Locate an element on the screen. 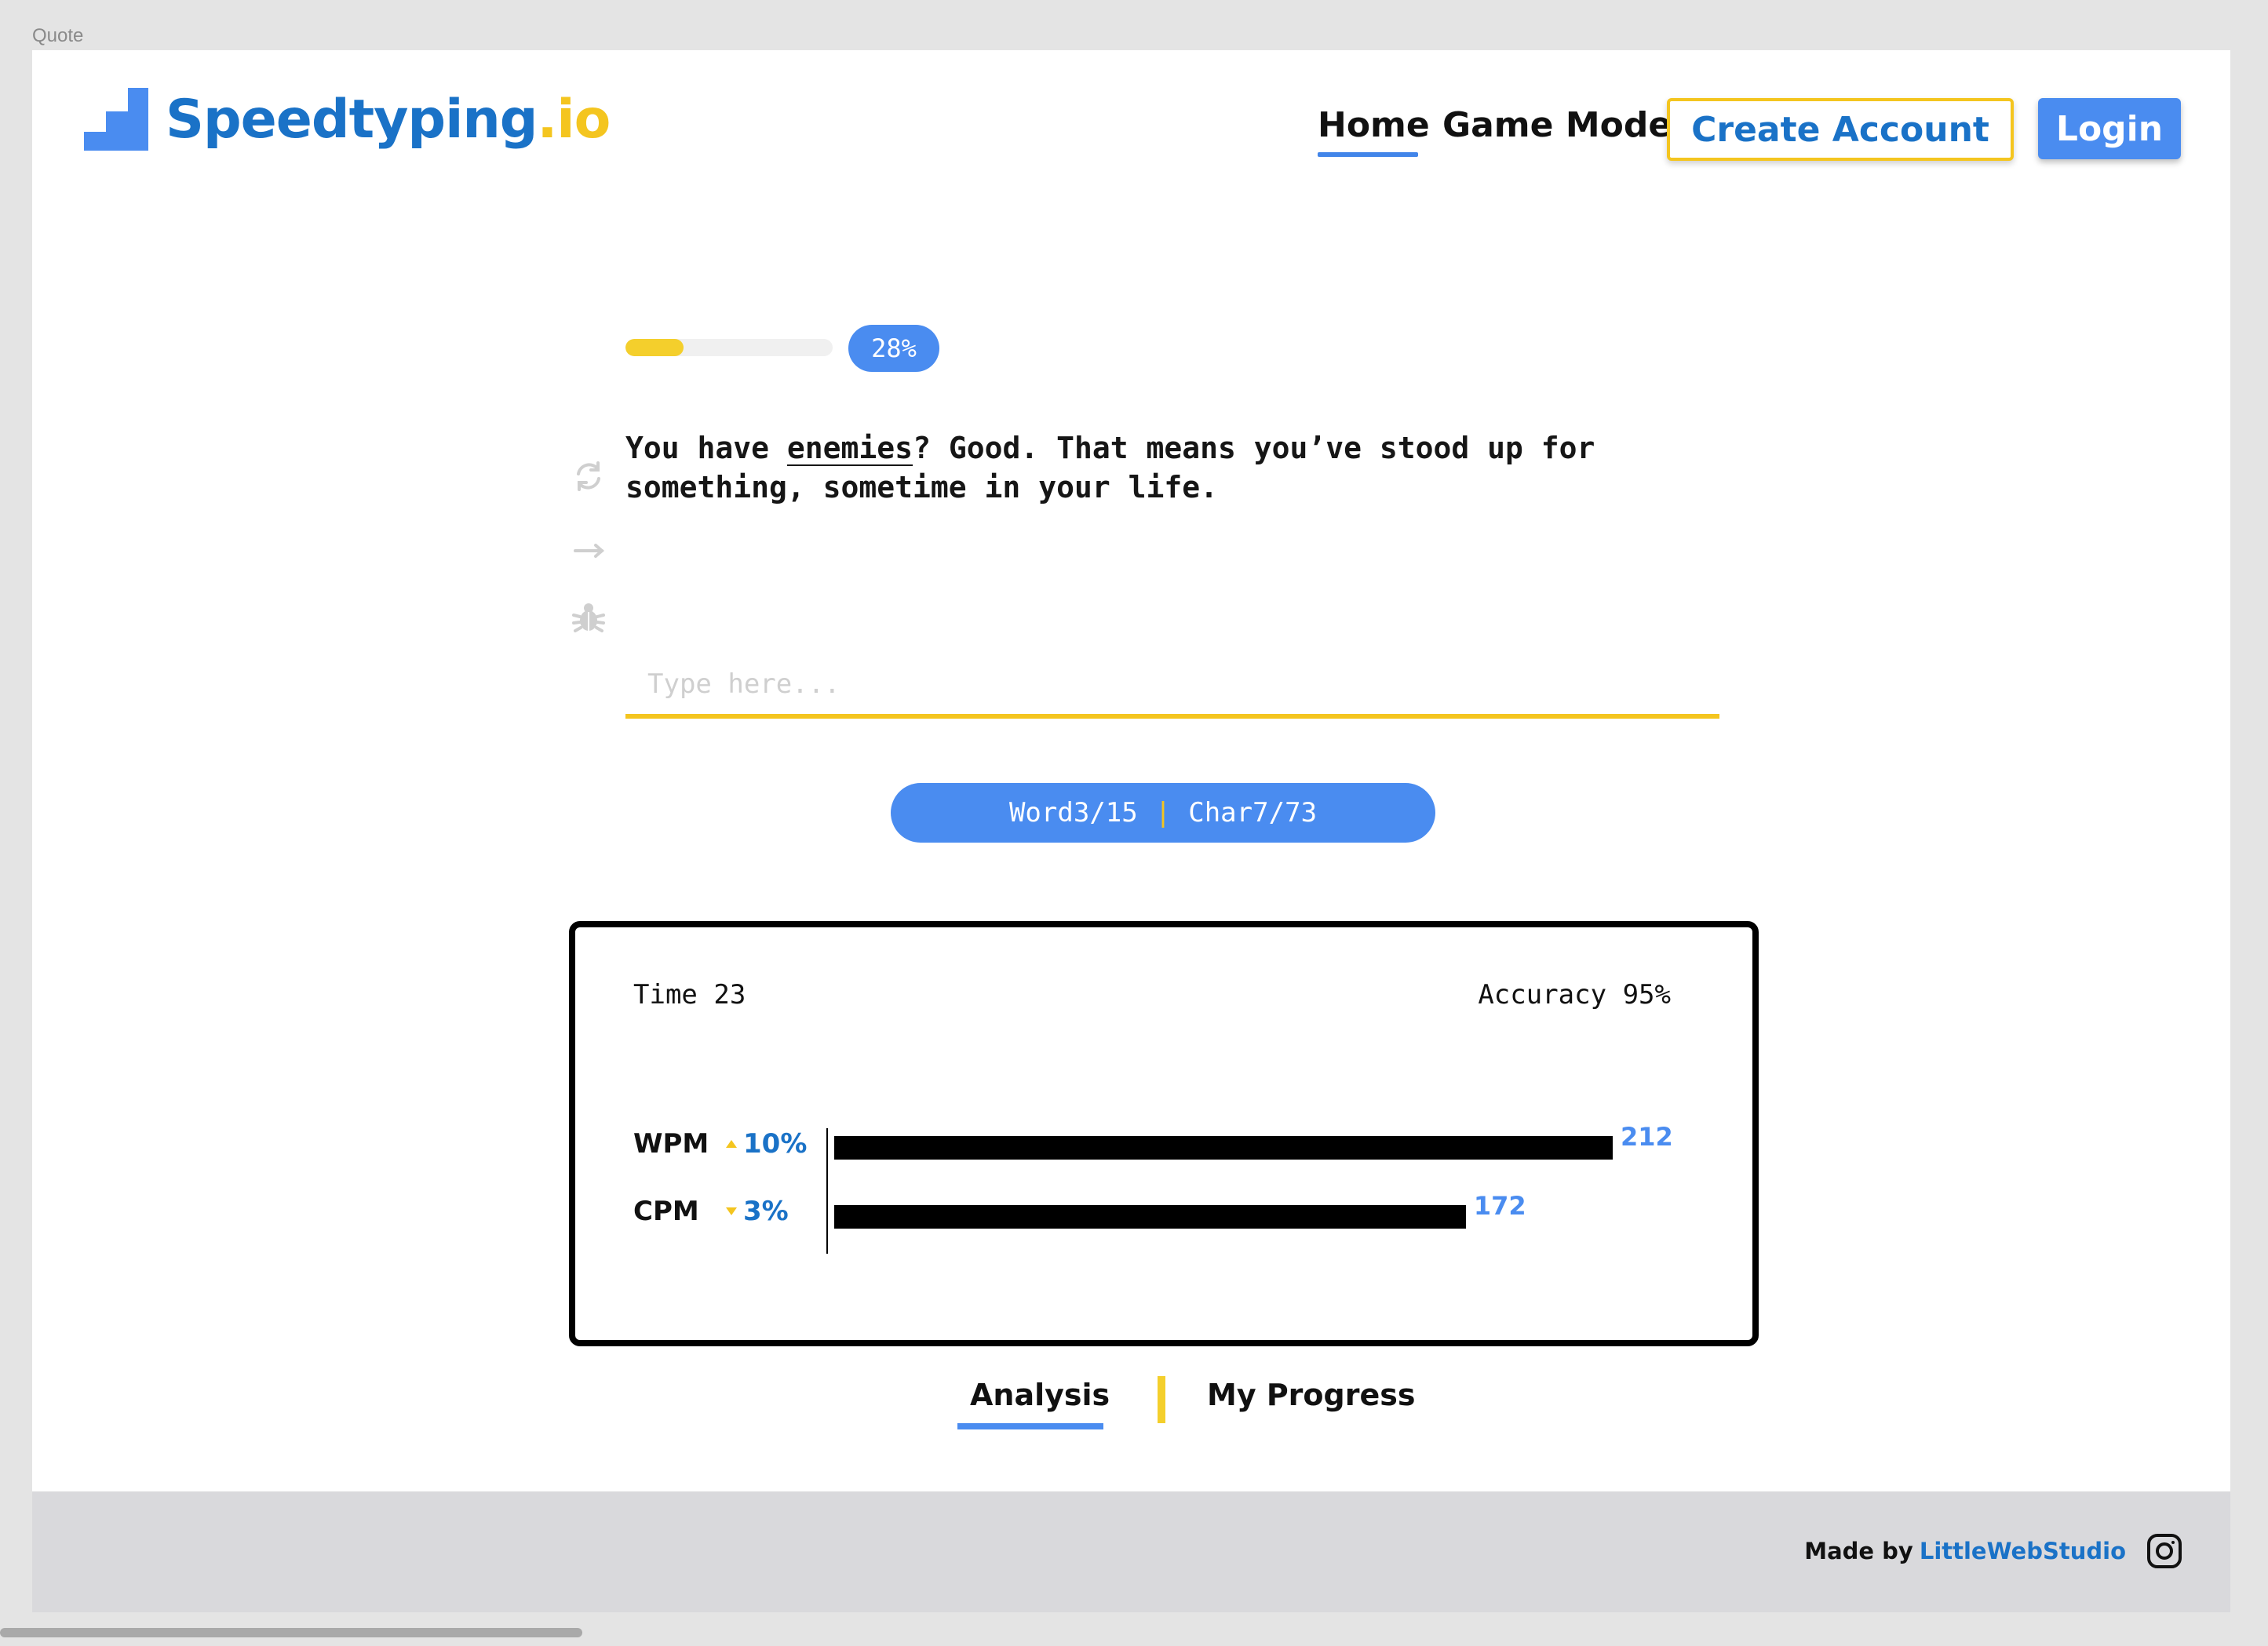 Image resolution: width=2268 pixels, height=1646 pixels. bug-icon is located at coordinates (589, 617).